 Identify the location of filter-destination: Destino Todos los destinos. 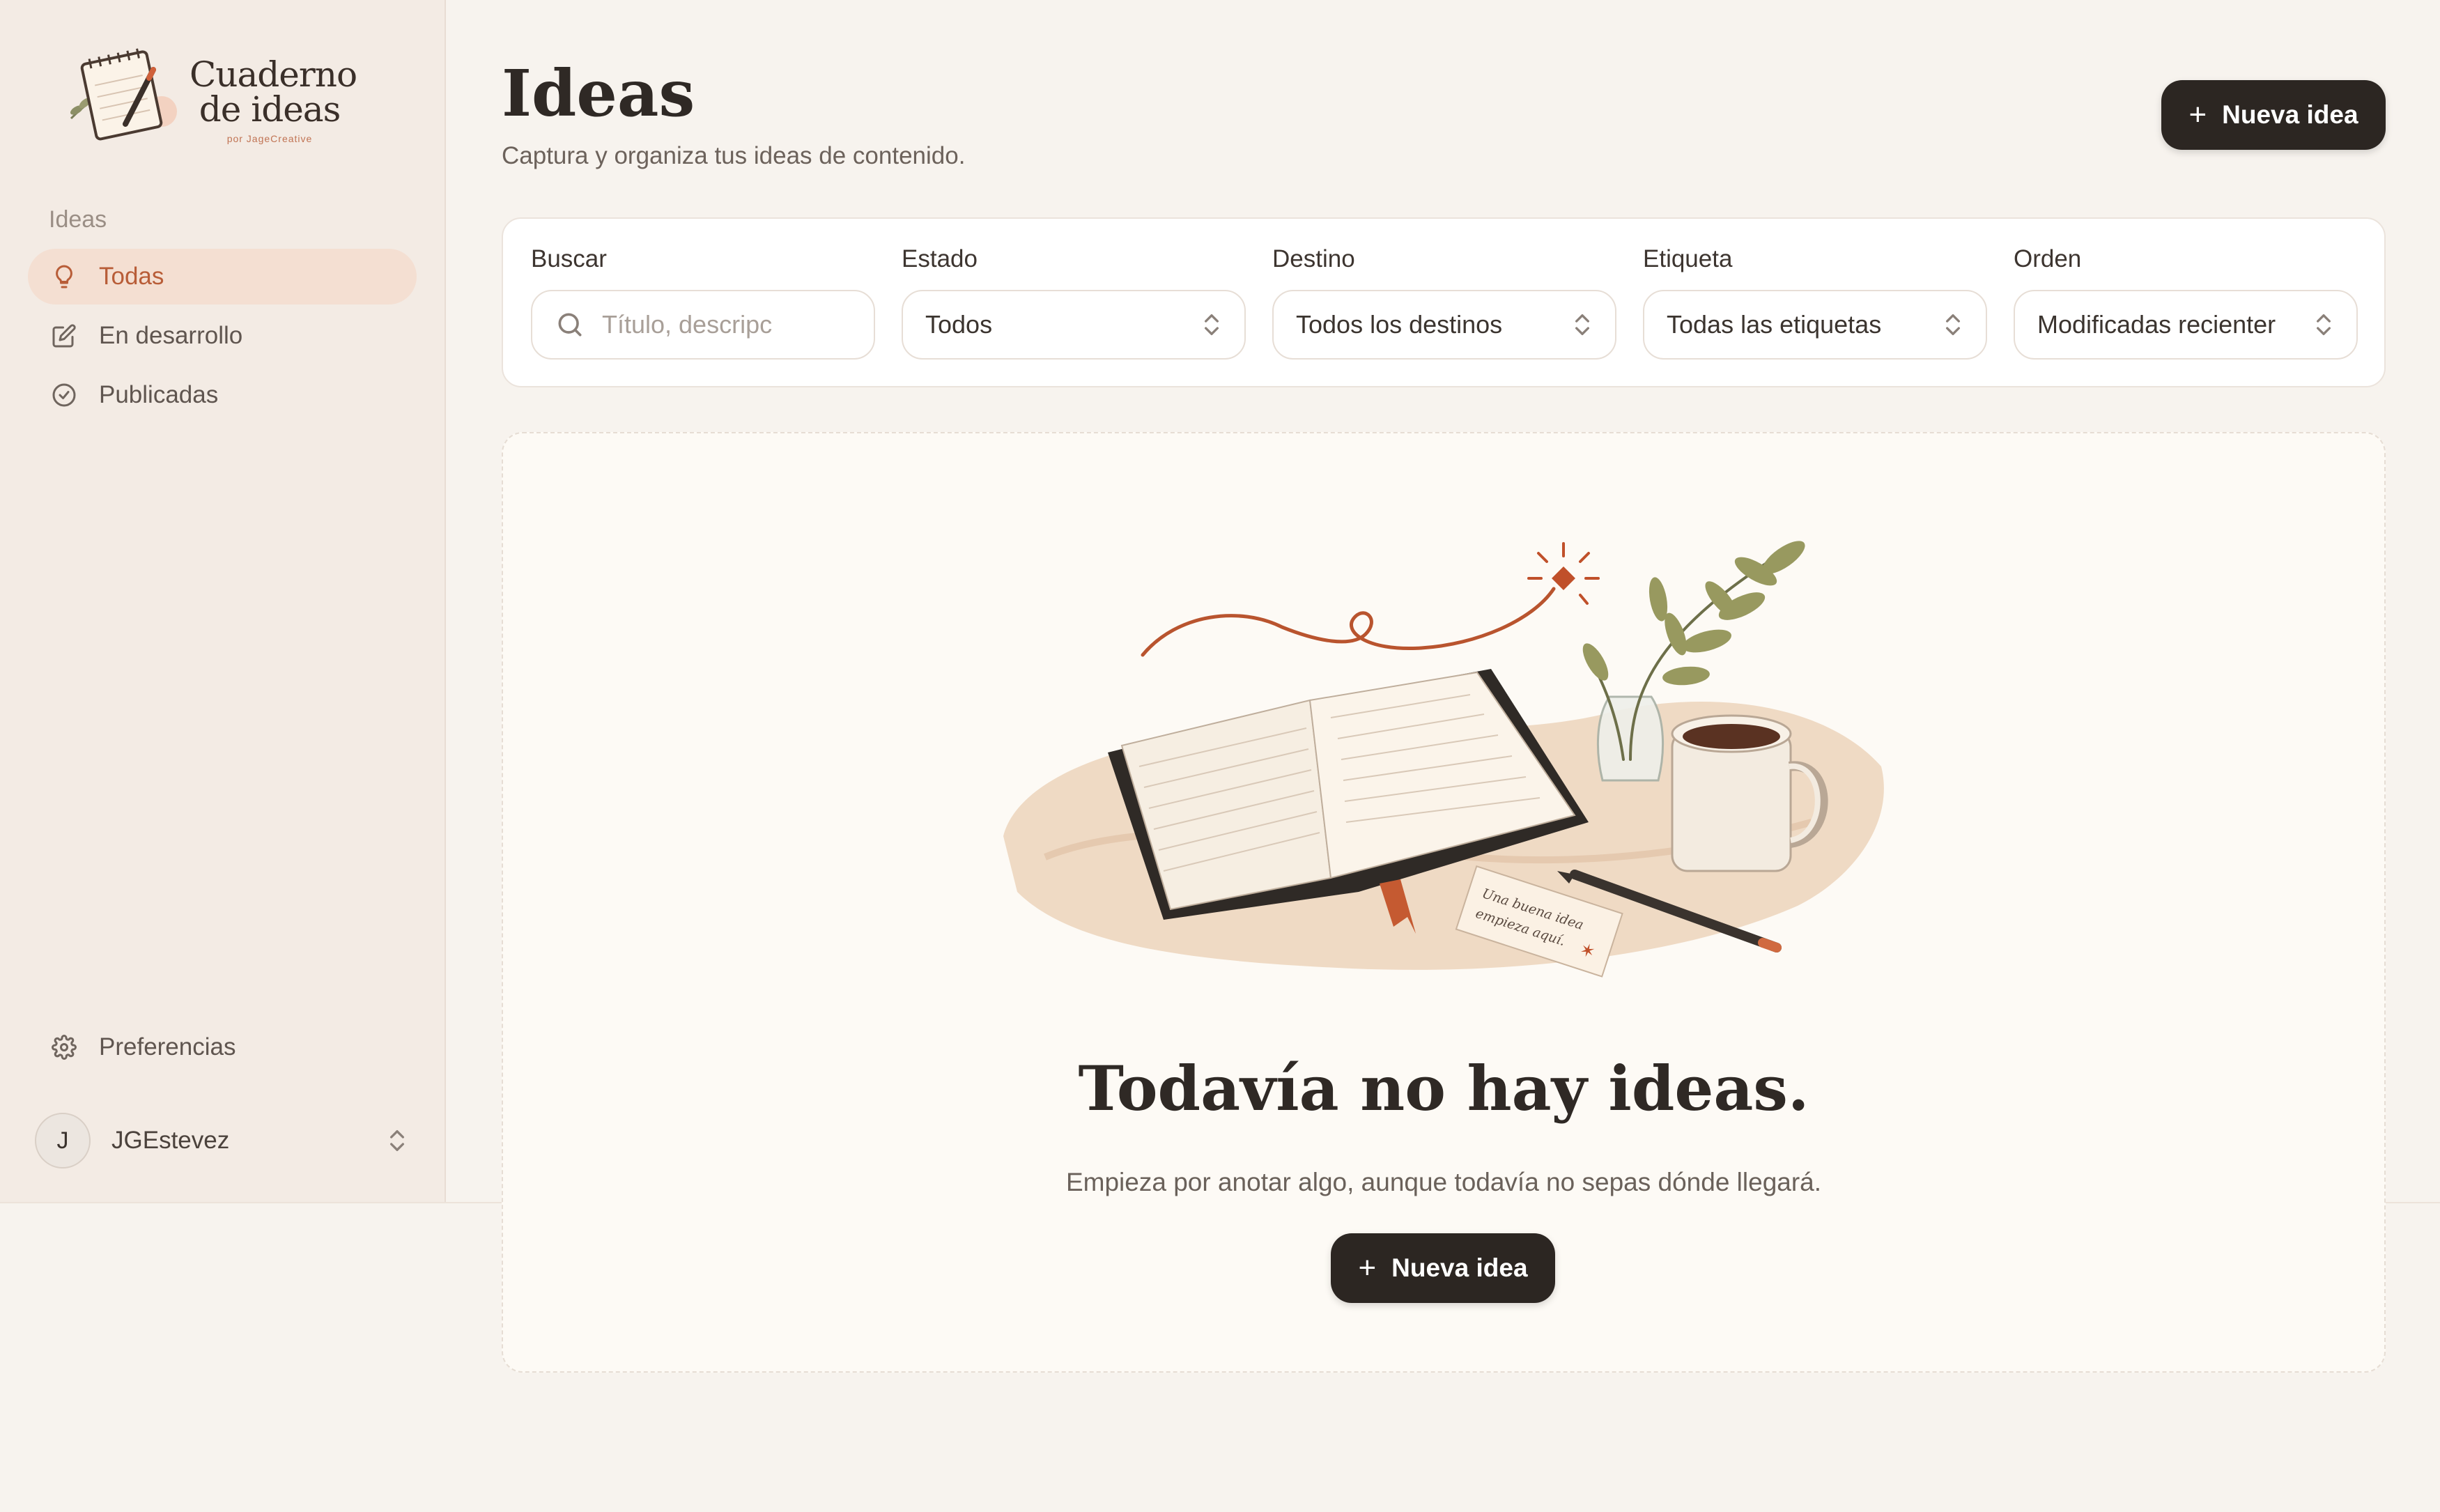
(1444, 302).